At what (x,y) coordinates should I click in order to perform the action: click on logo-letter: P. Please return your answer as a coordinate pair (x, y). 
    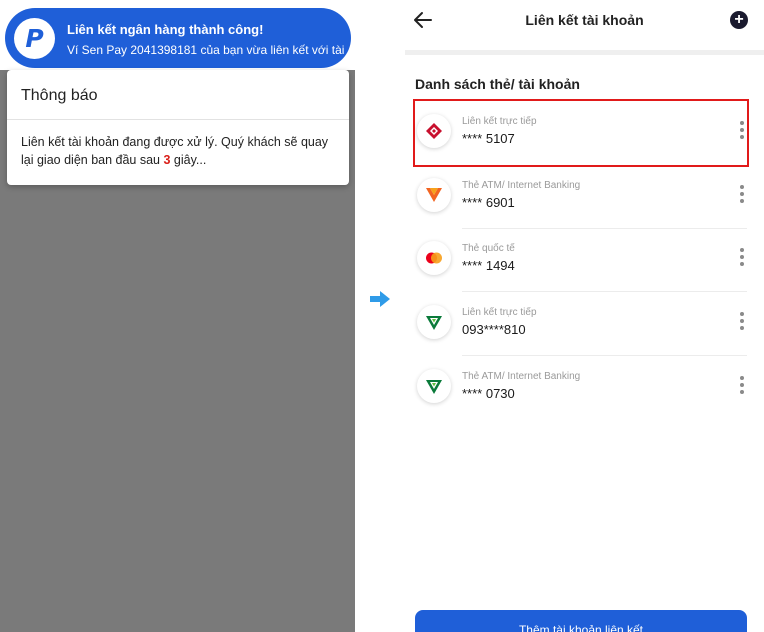
    Looking at the image, I should click on (34, 38).